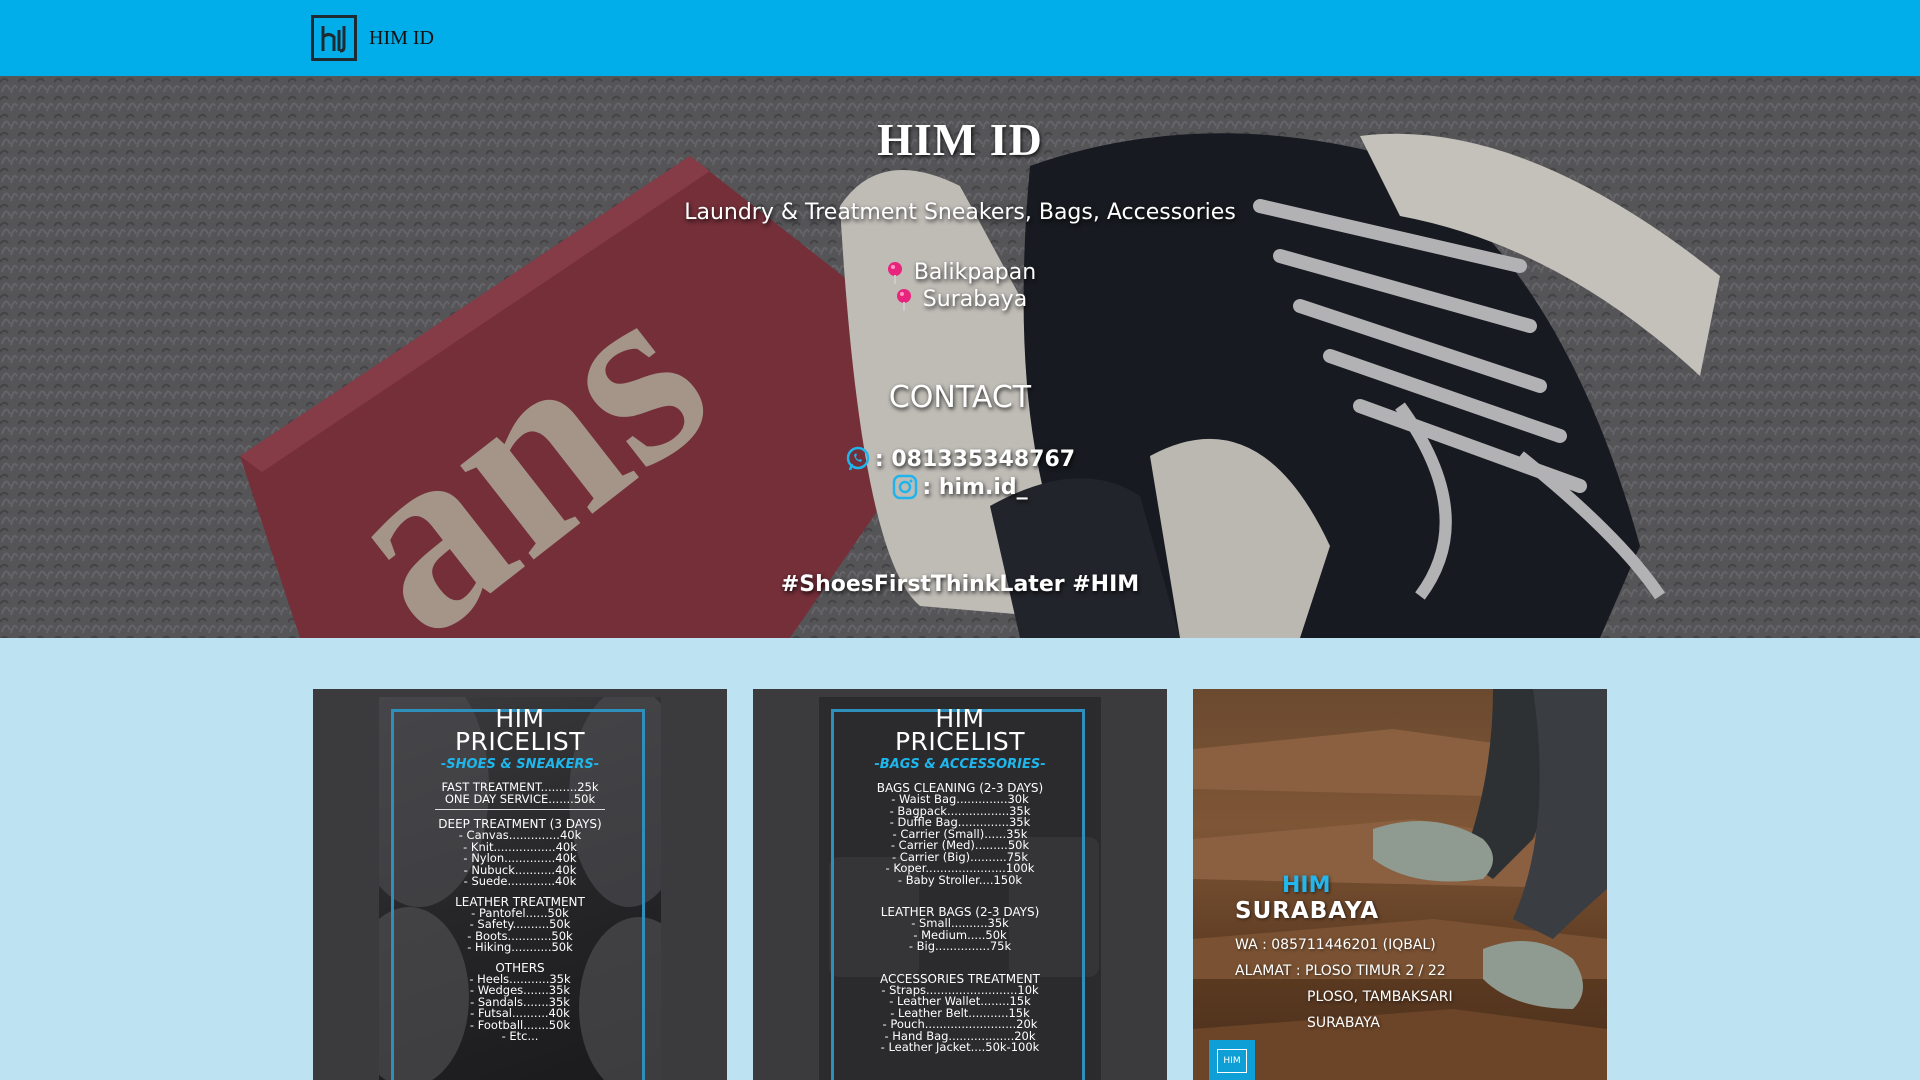 This screenshot has width=1920, height=1080. What do you see at coordinates (520, 947) in the screenshot?
I see `price-line: - Hiking...........50k` at bounding box center [520, 947].